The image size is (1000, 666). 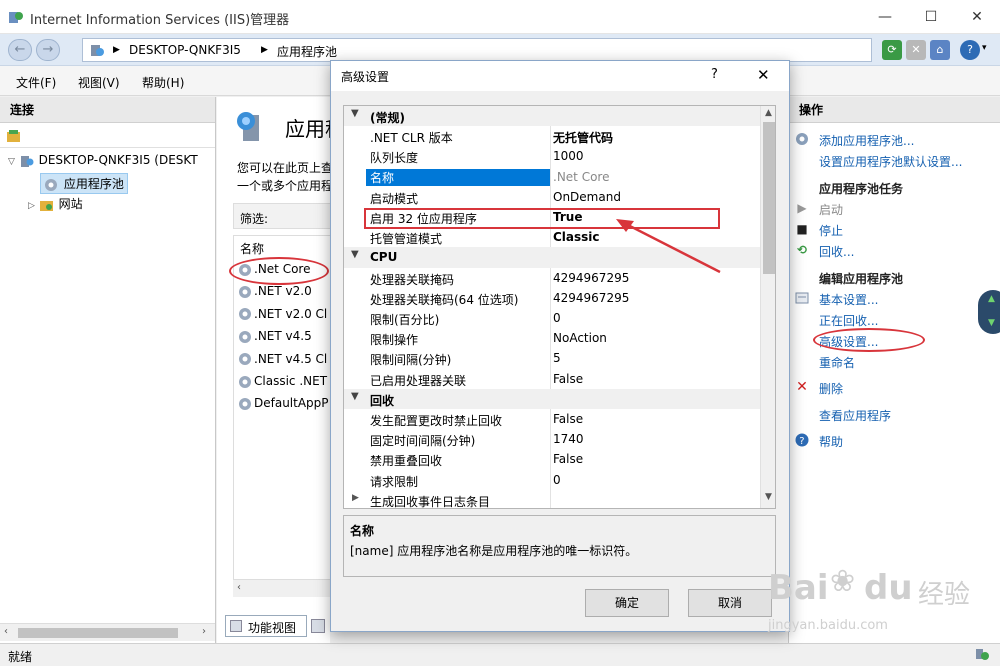 What do you see at coordinates (587, 197) in the screenshot?
I see `property-value: OnDemand` at bounding box center [587, 197].